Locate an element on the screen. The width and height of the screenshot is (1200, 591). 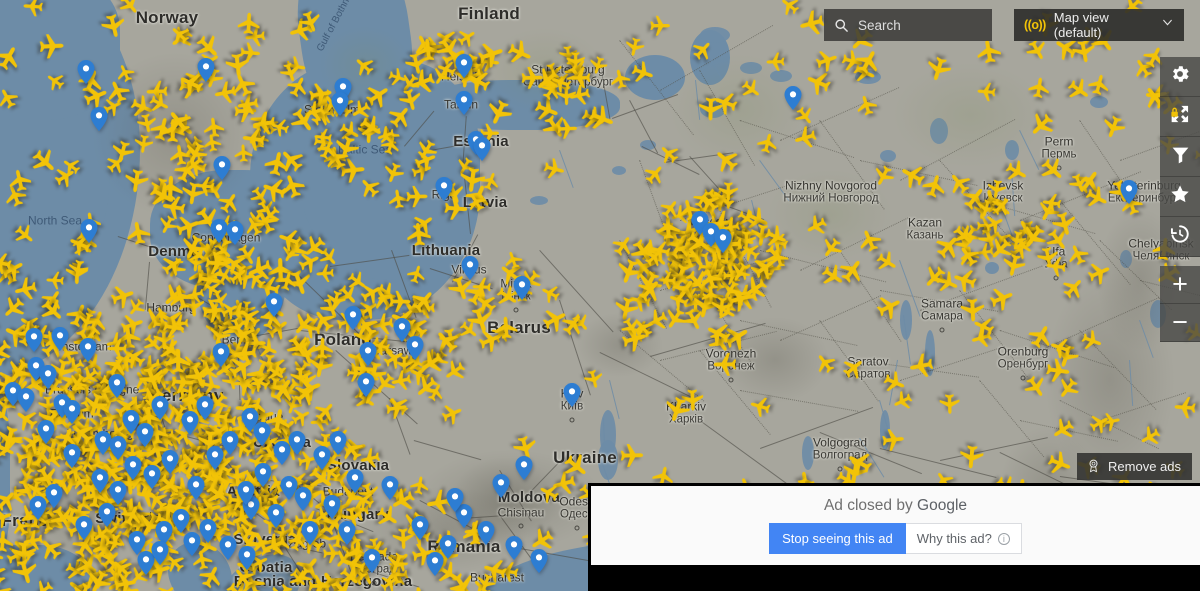
why-this-ad-button: Why this ad? i is located at coordinates (963, 538).